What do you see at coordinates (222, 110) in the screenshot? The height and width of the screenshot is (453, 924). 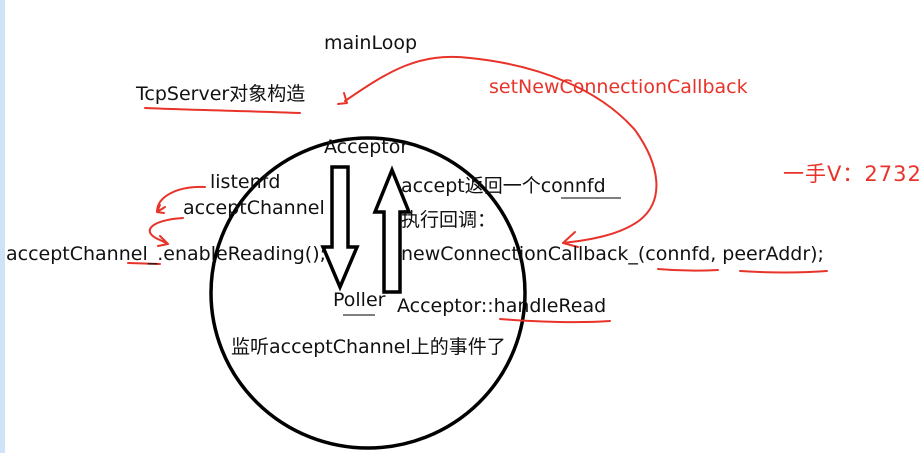 I see `tcpserver-underline` at bounding box center [222, 110].